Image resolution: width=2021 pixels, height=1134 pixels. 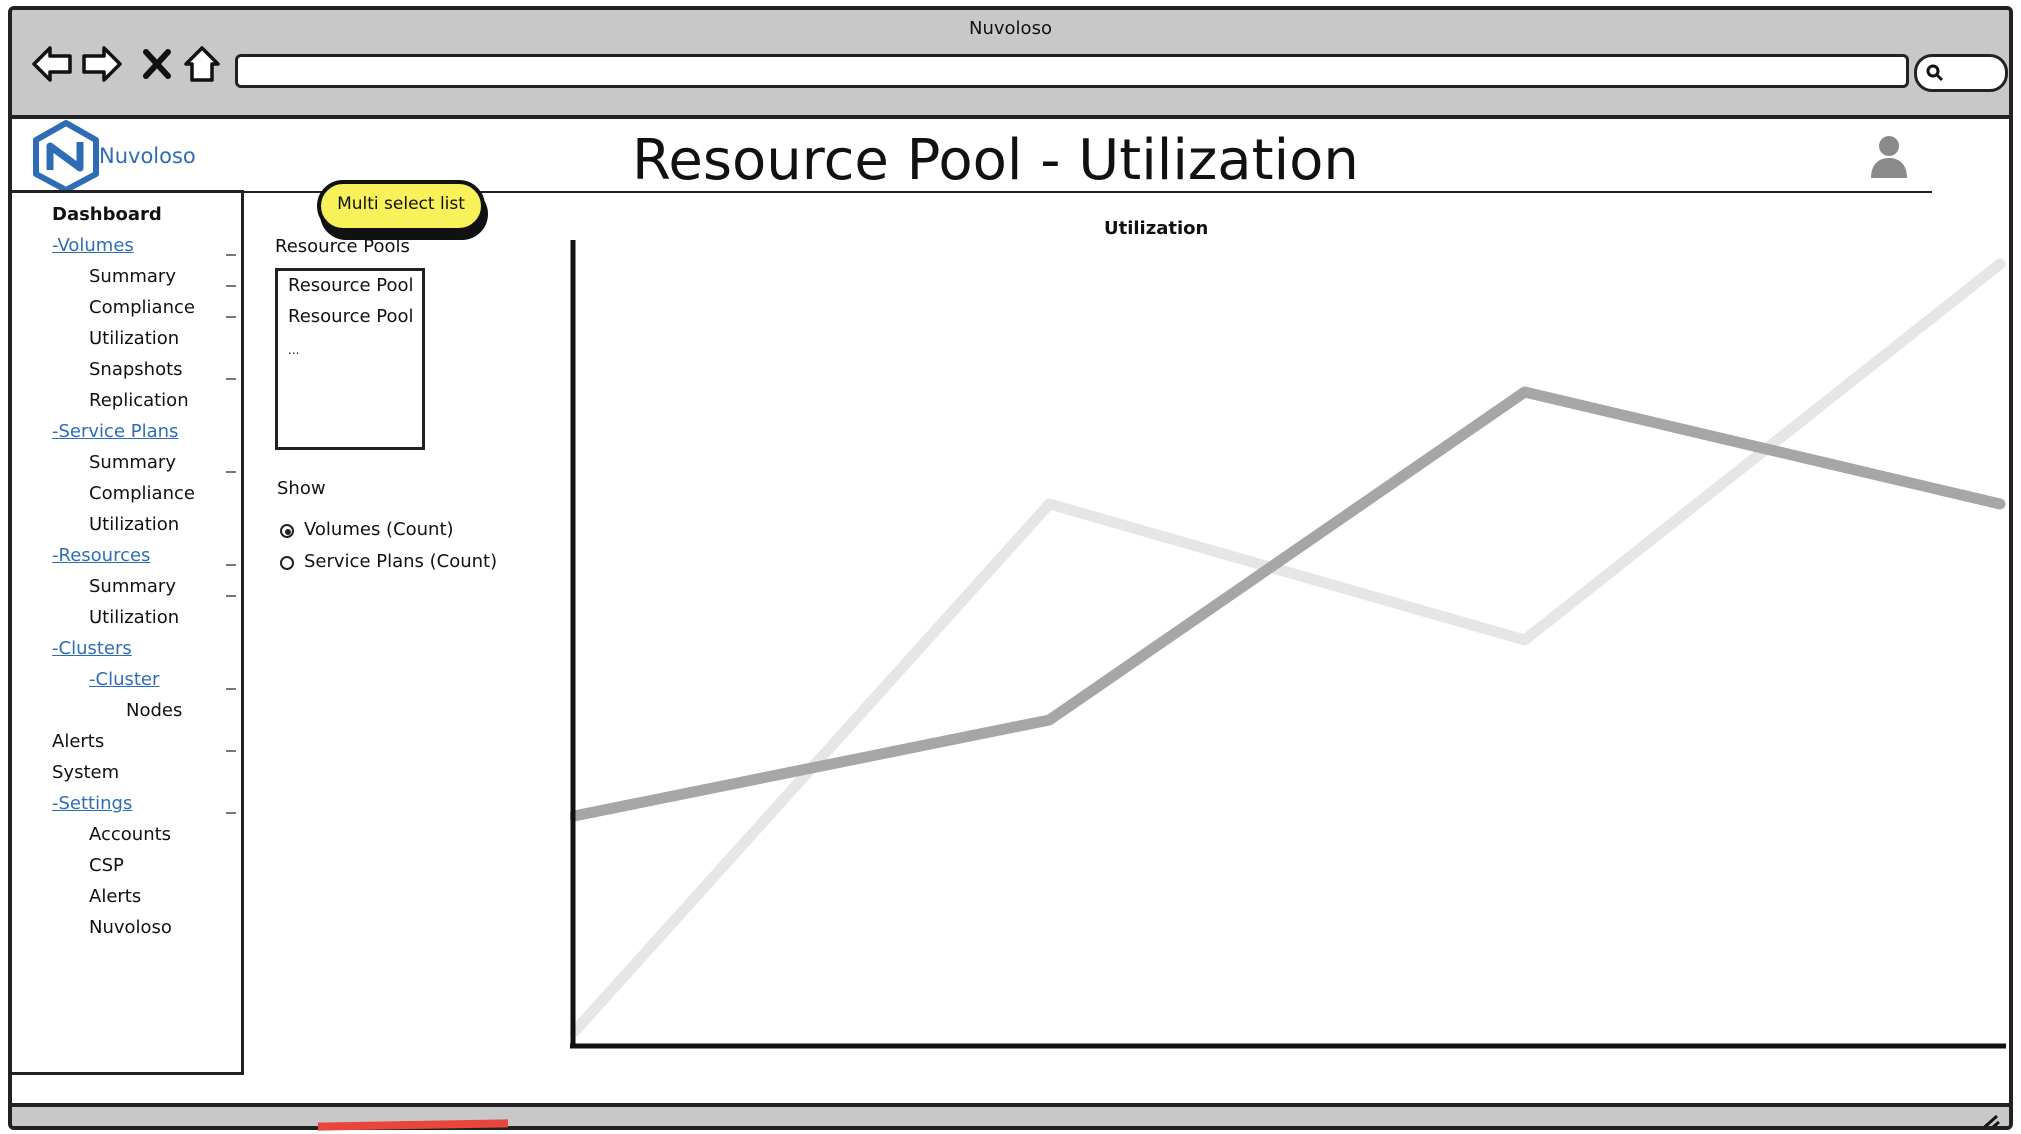 What do you see at coordinates (1961, 73) in the screenshot?
I see `search-box` at bounding box center [1961, 73].